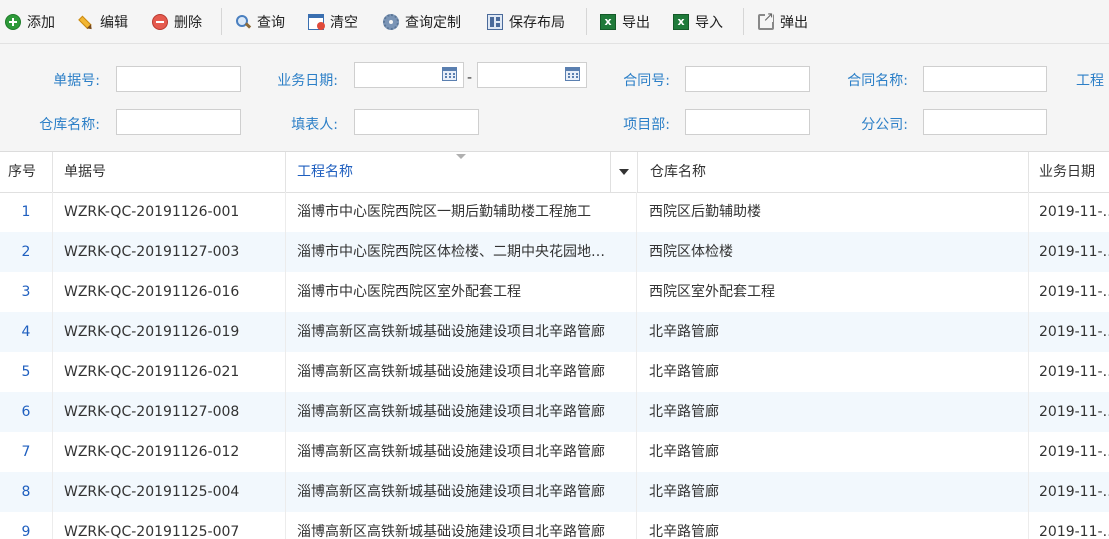 This screenshot has width=1109, height=539. Describe the element at coordinates (86, 21) in the screenshot. I see `pencil-icon` at that location.